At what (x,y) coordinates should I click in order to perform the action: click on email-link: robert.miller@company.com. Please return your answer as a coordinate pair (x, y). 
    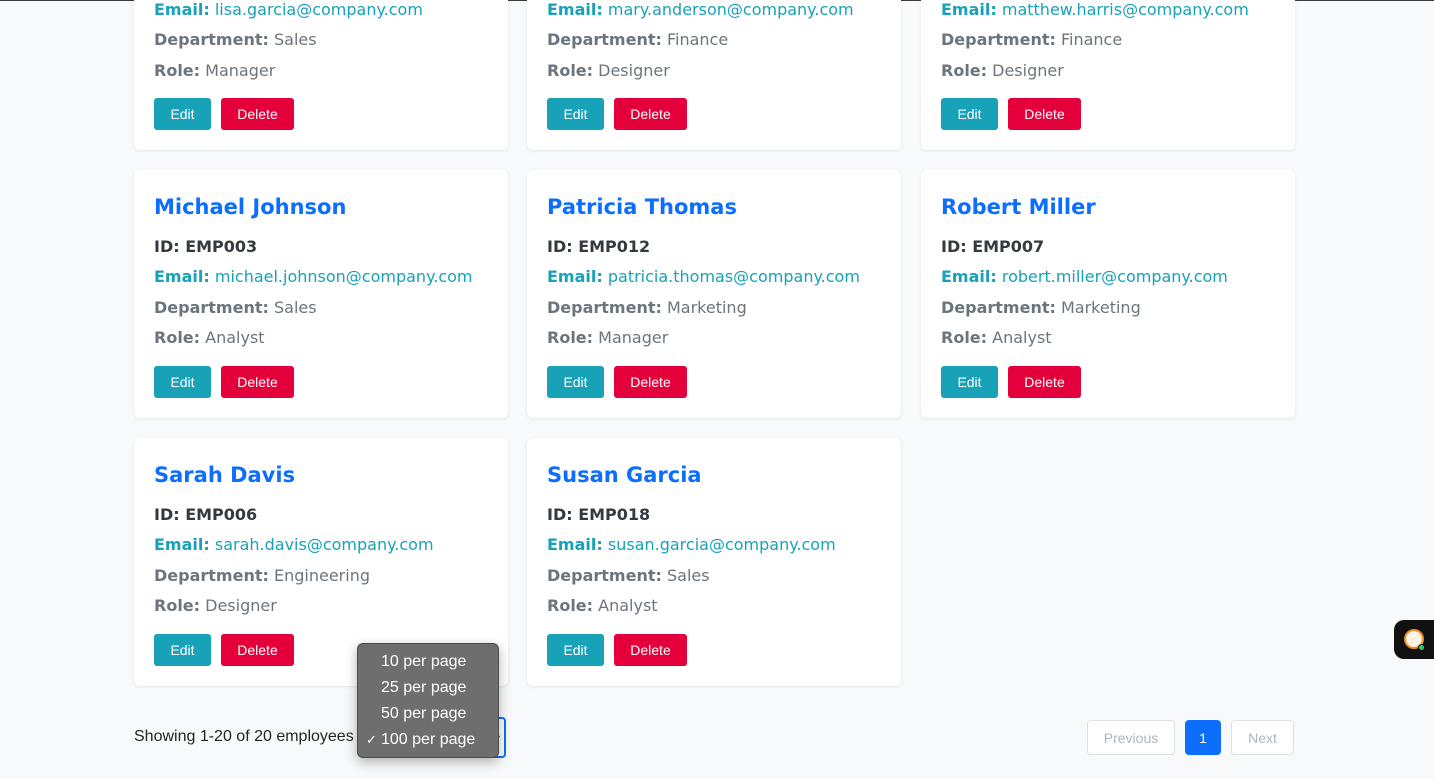
    Looking at the image, I should click on (1115, 276).